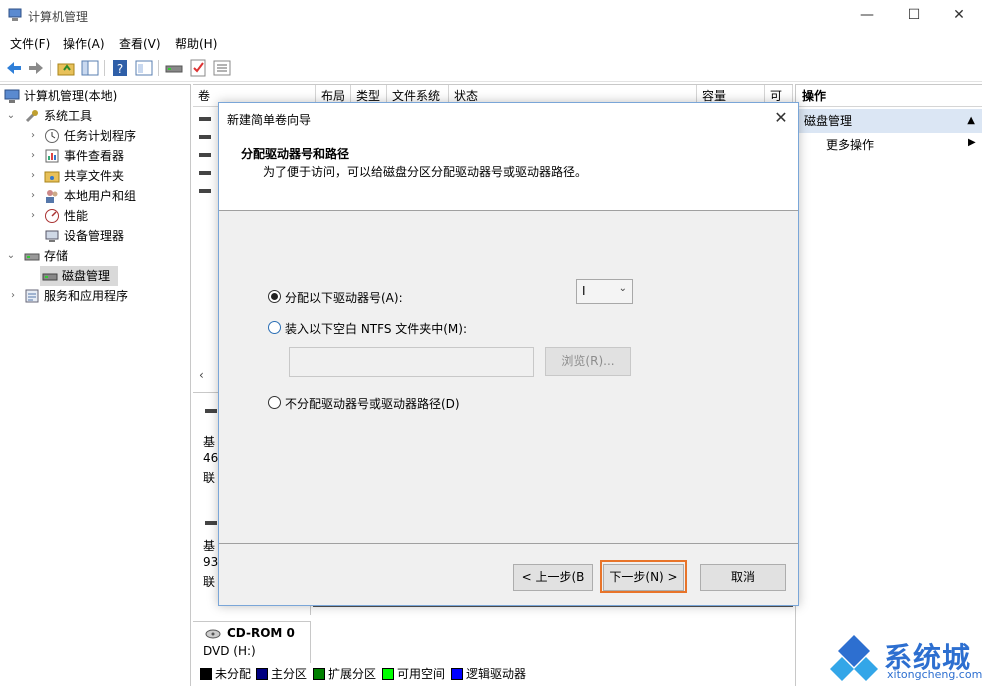 The height and width of the screenshot is (686, 982). Describe the element at coordinates (425, 172) in the screenshot. I see `dialog-subtitle: 为了便于访问，可以给磁盘分区分配驱动器号或驱动器路径。` at that location.